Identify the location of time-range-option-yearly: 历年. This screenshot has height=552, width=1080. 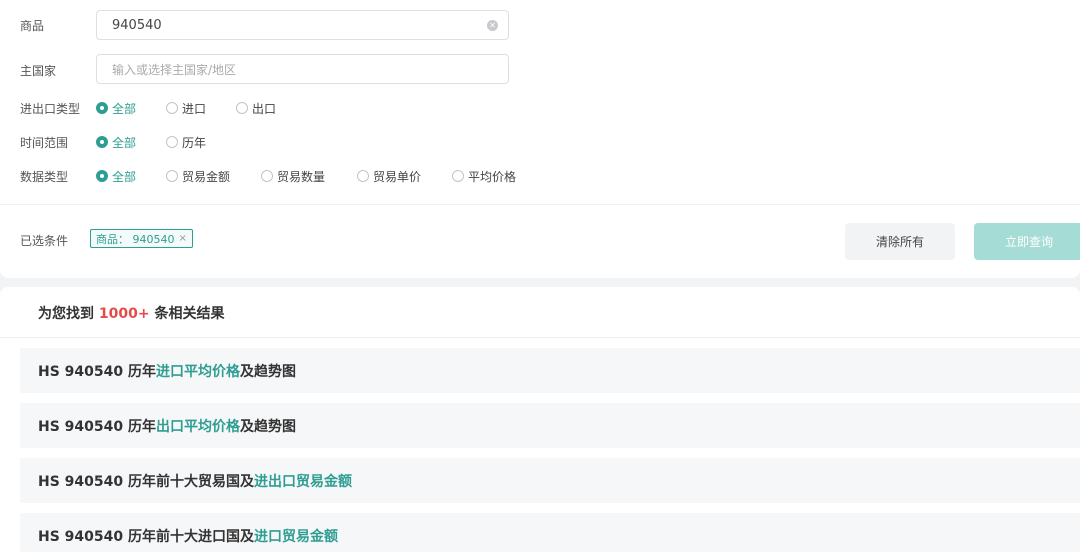
(186, 142).